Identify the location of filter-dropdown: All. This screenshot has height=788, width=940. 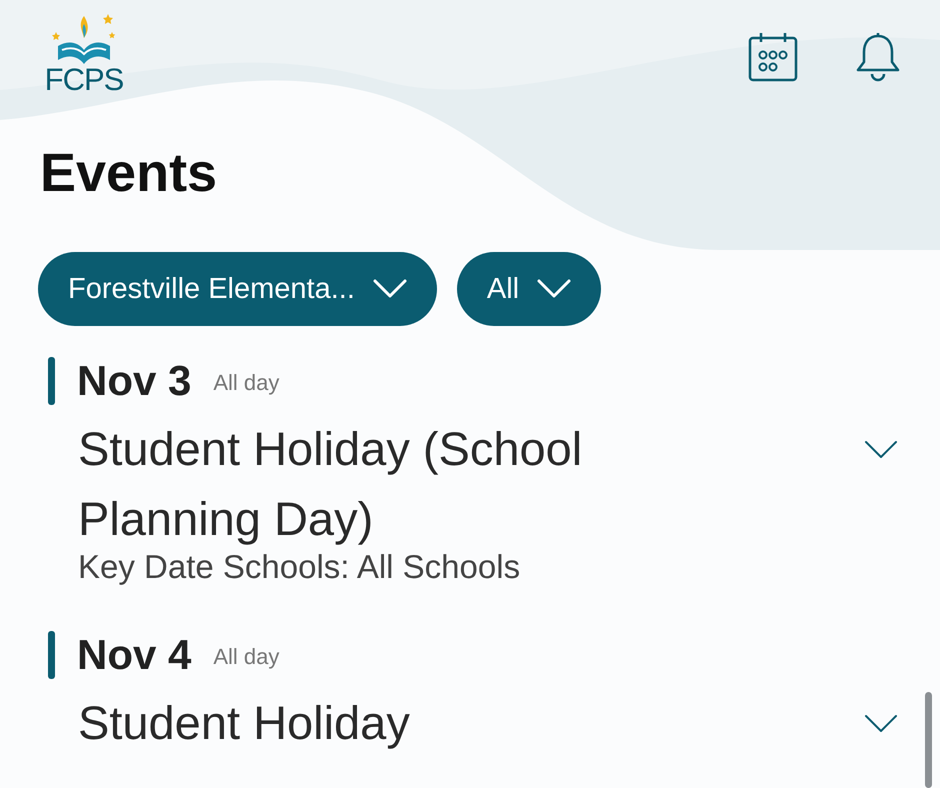
(529, 289).